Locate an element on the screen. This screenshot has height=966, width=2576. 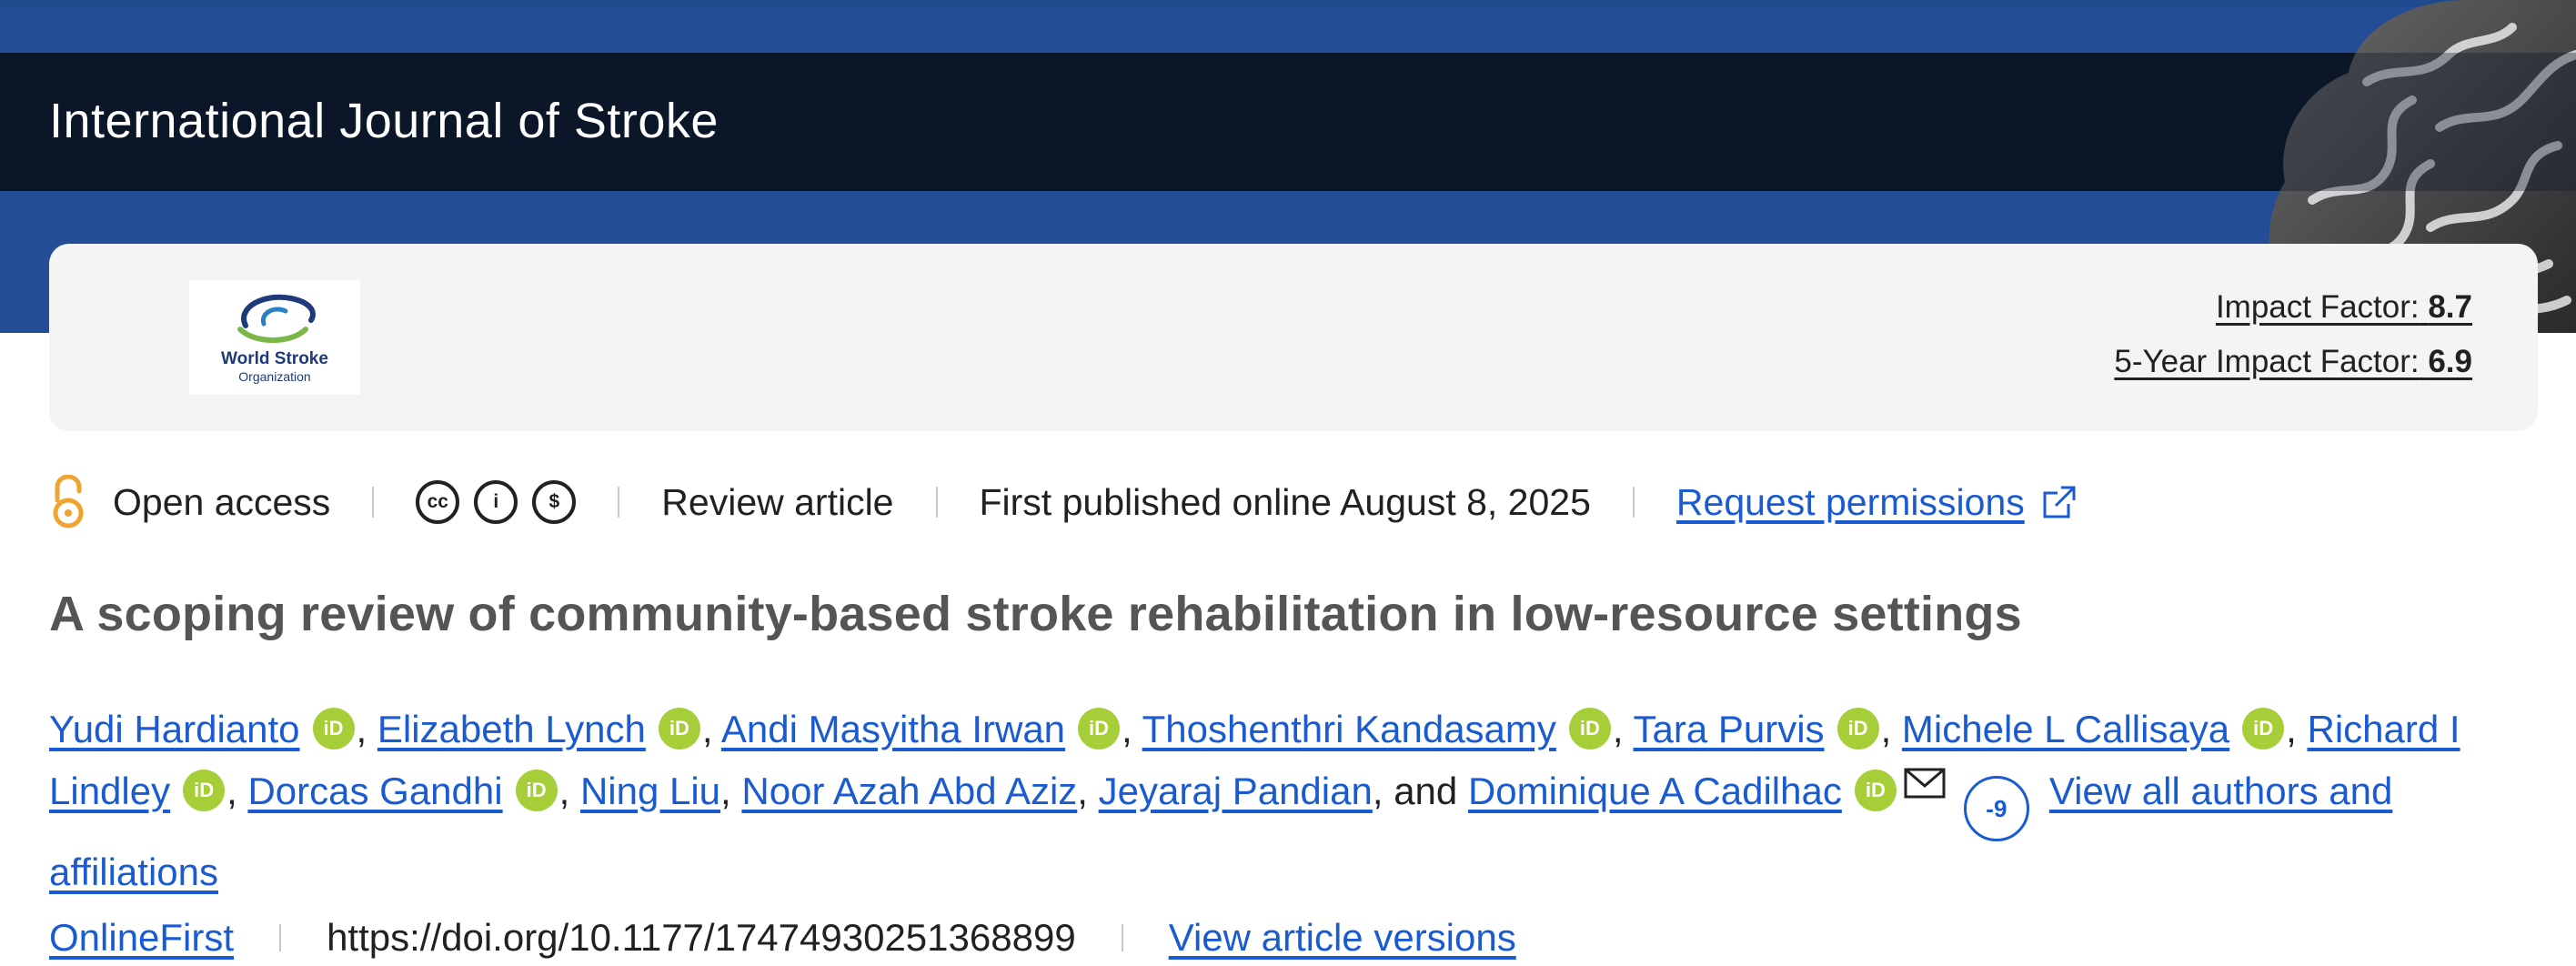
author-link: Tara Purvis is located at coordinates (1729, 729).